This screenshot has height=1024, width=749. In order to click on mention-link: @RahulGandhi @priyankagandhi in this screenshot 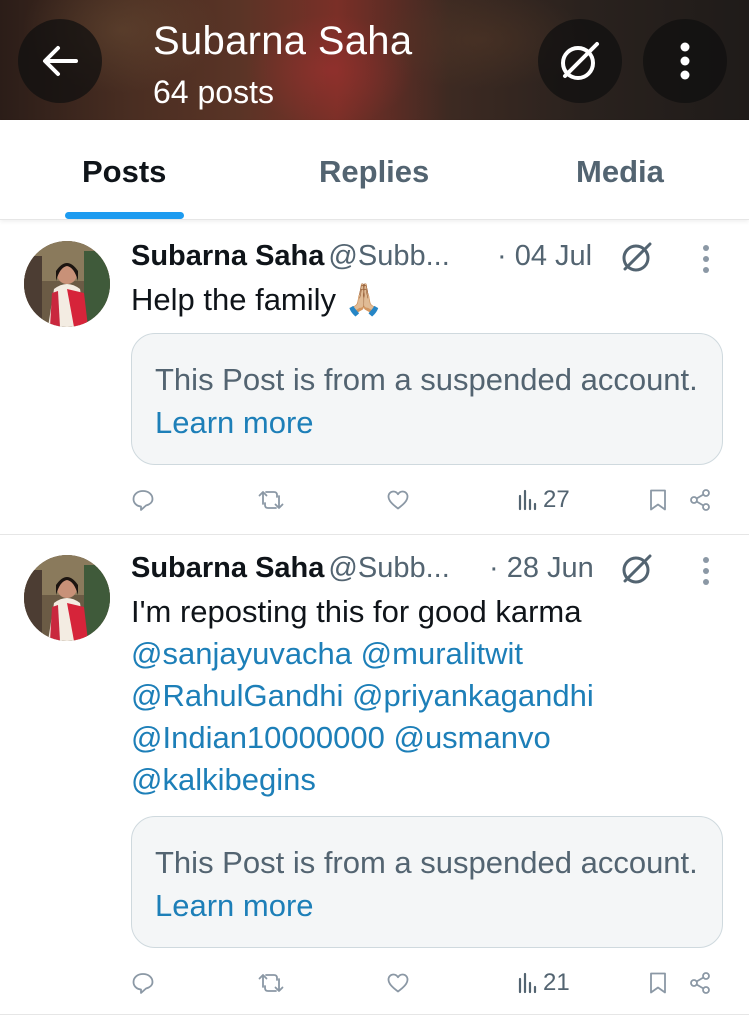, I will do `click(431, 696)`.